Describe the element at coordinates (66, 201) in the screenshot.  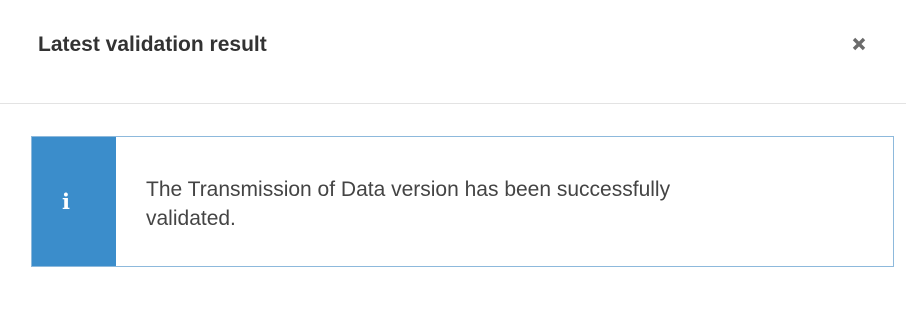
I see `info-icon: i` at that location.